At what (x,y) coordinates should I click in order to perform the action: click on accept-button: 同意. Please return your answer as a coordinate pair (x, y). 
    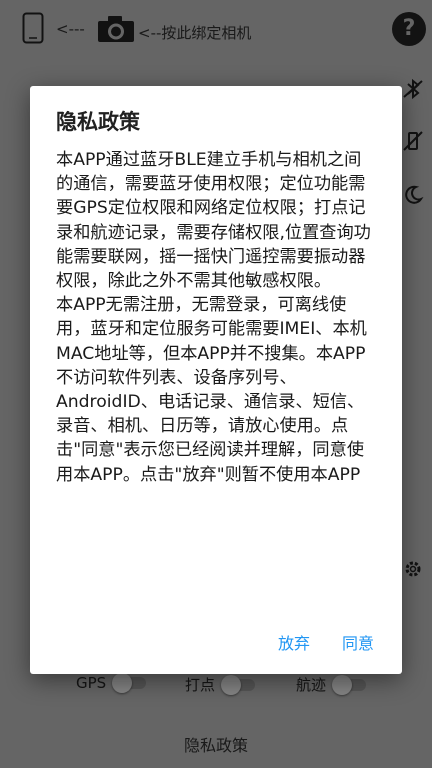
    Looking at the image, I should click on (358, 642).